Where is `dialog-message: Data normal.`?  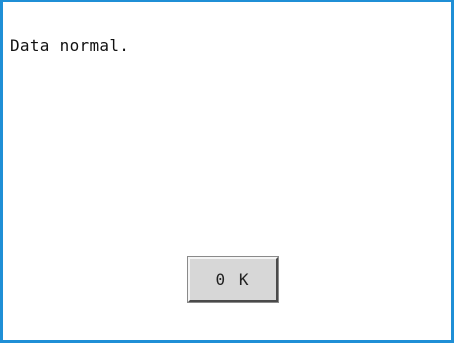
dialog-message: Data normal. is located at coordinates (70, 45).